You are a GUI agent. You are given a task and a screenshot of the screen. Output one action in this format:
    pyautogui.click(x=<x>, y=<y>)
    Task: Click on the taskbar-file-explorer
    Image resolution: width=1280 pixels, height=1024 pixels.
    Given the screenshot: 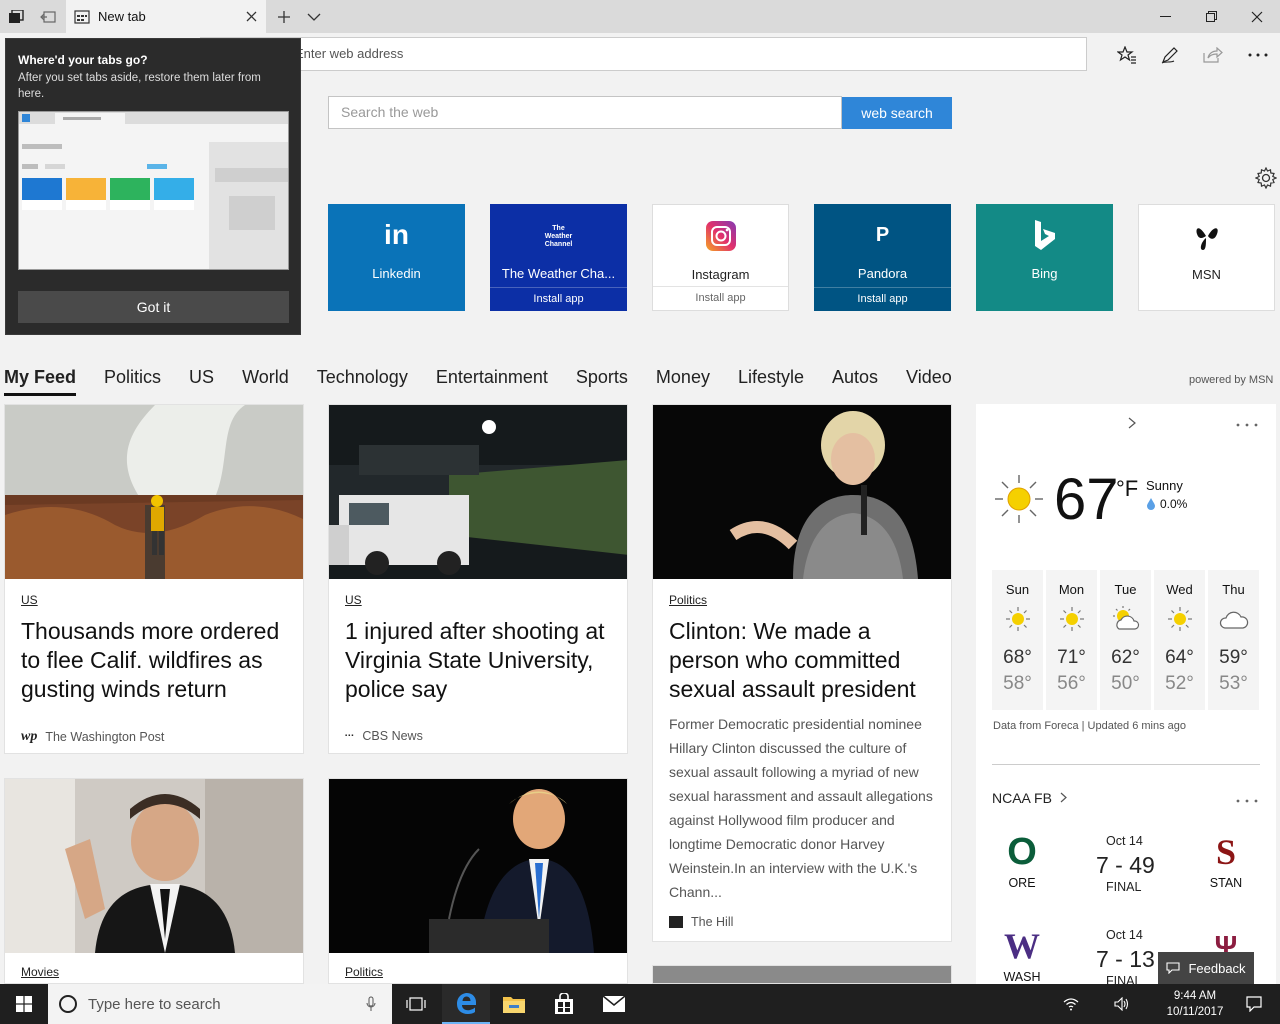 What is the action you would take?
    pyautogui.click(x=514, y=1004)
    